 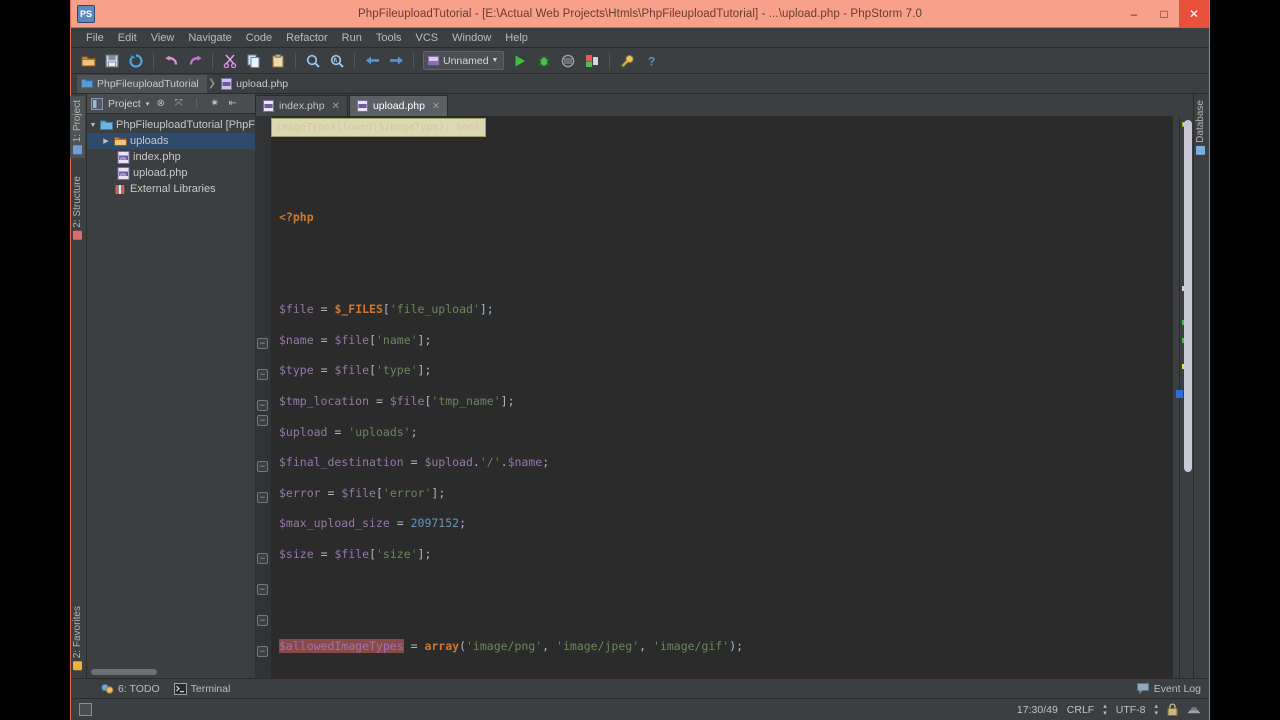 I want to click on menu-tools: Tools, so click(x=389, y=38).